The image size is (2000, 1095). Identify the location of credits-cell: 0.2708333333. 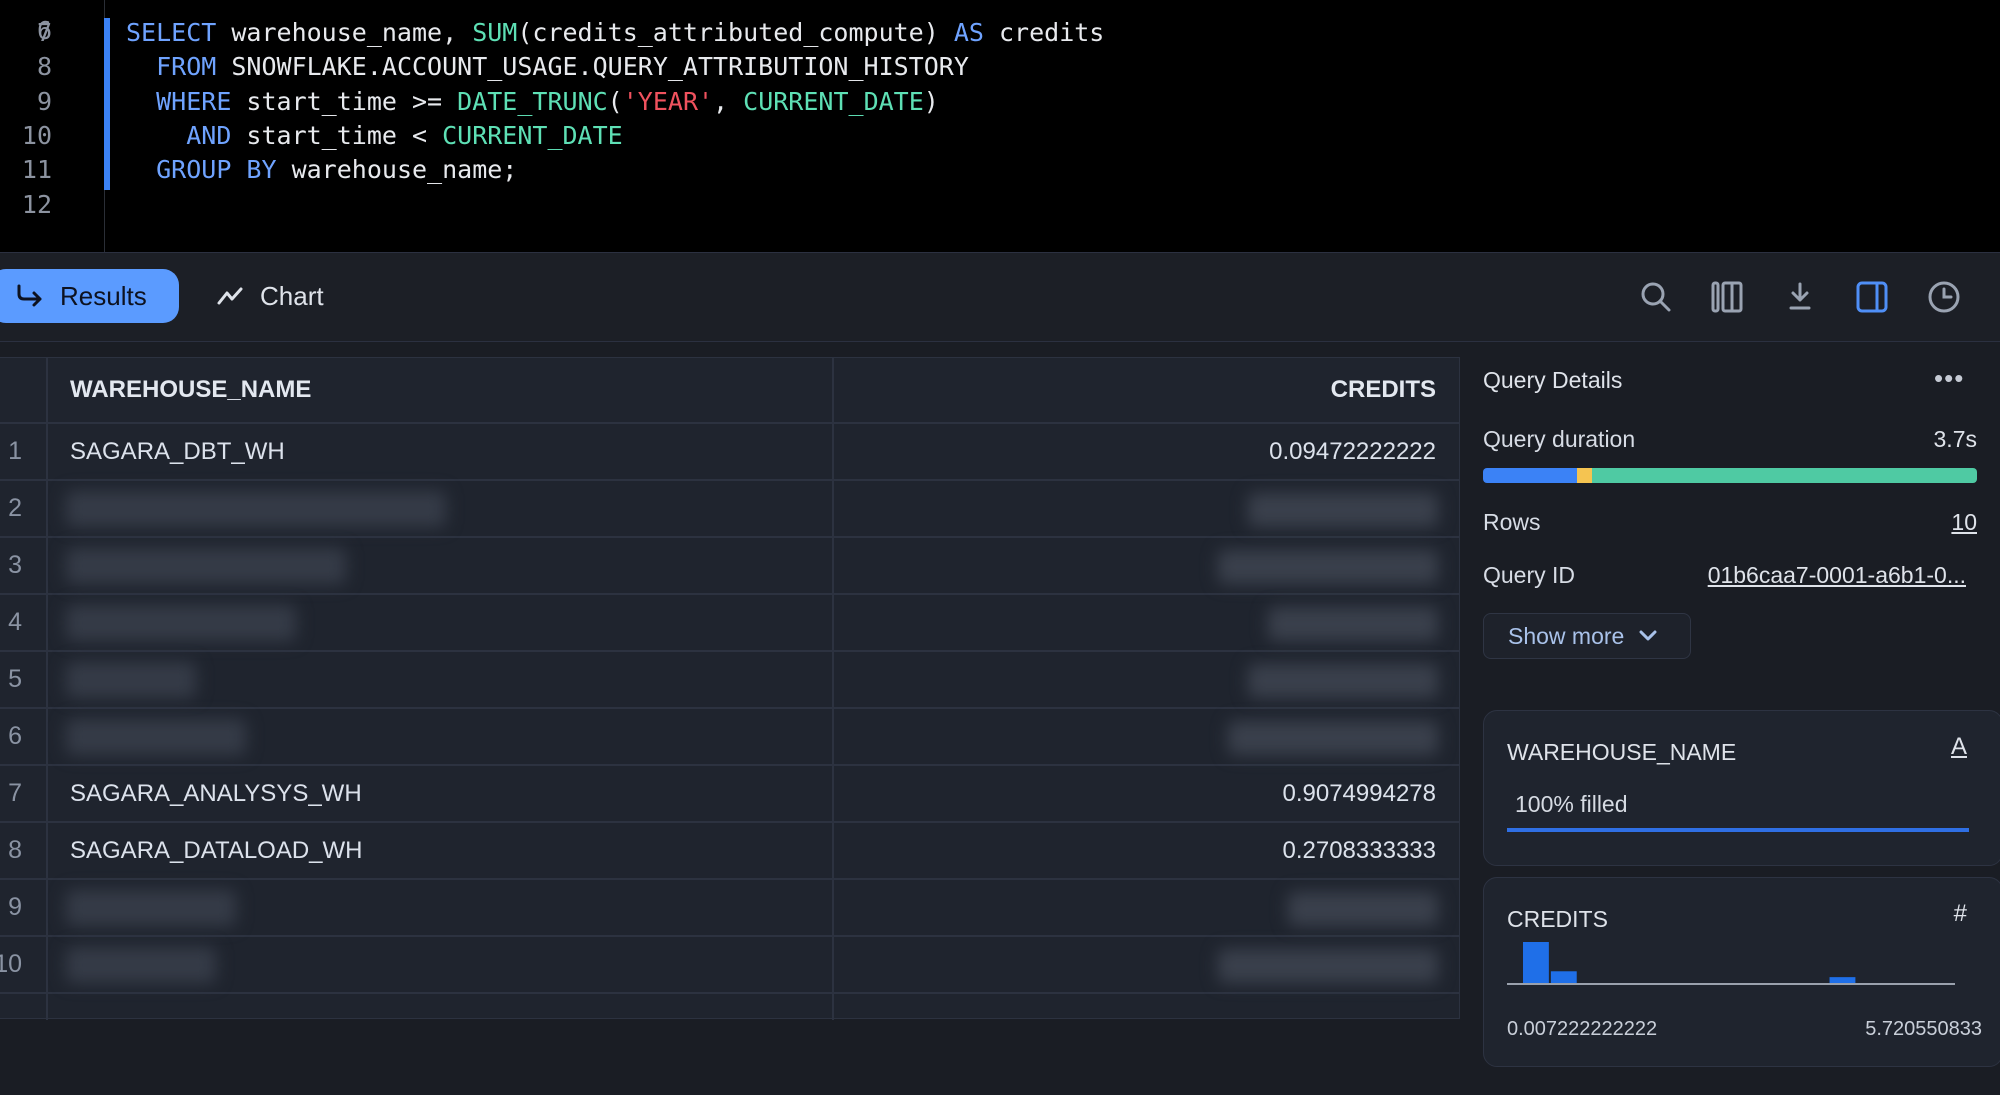
(1147, 850).